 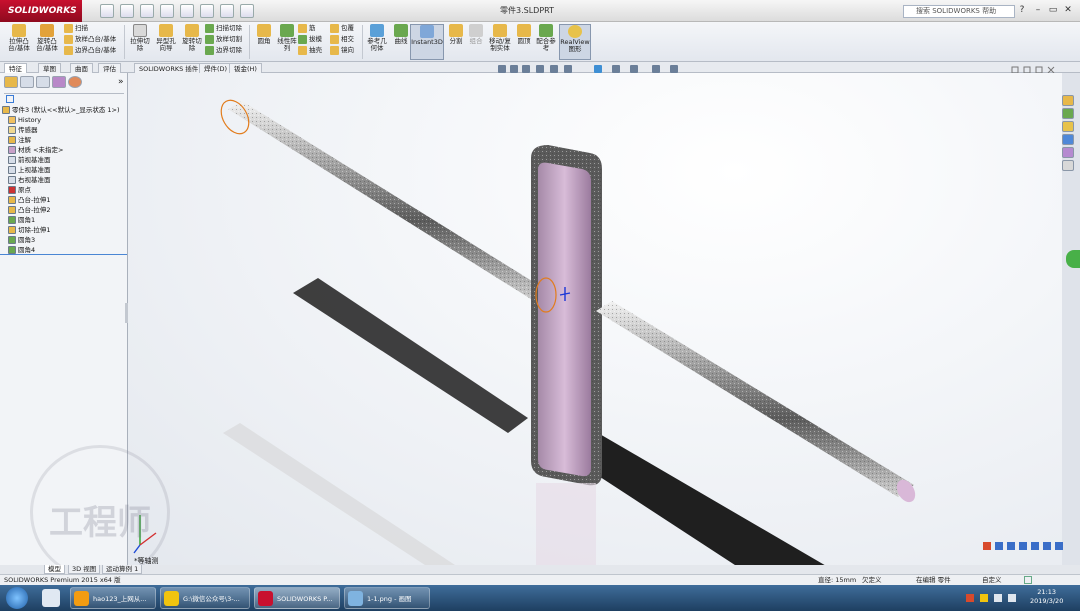 I want to click on open-icon, so click(x=127, y=11).